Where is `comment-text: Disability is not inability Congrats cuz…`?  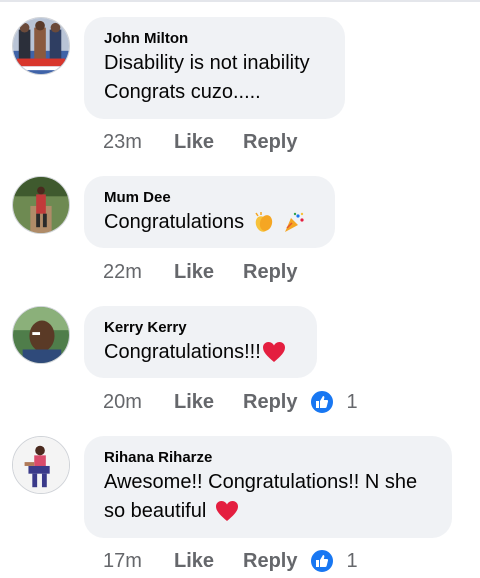 comment-text: Disability is not inability Congrats cuz… is located at coordinates (214, 78).